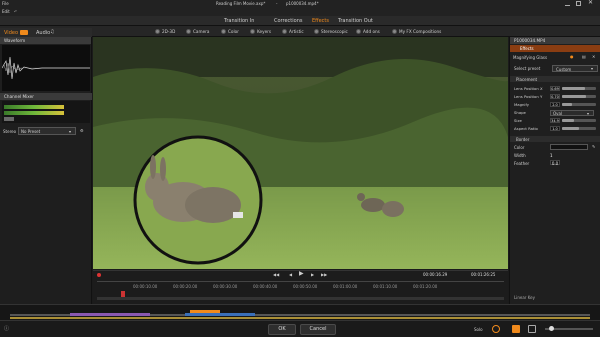  I want to click on audio-tab: Audio, so click(43, 33).